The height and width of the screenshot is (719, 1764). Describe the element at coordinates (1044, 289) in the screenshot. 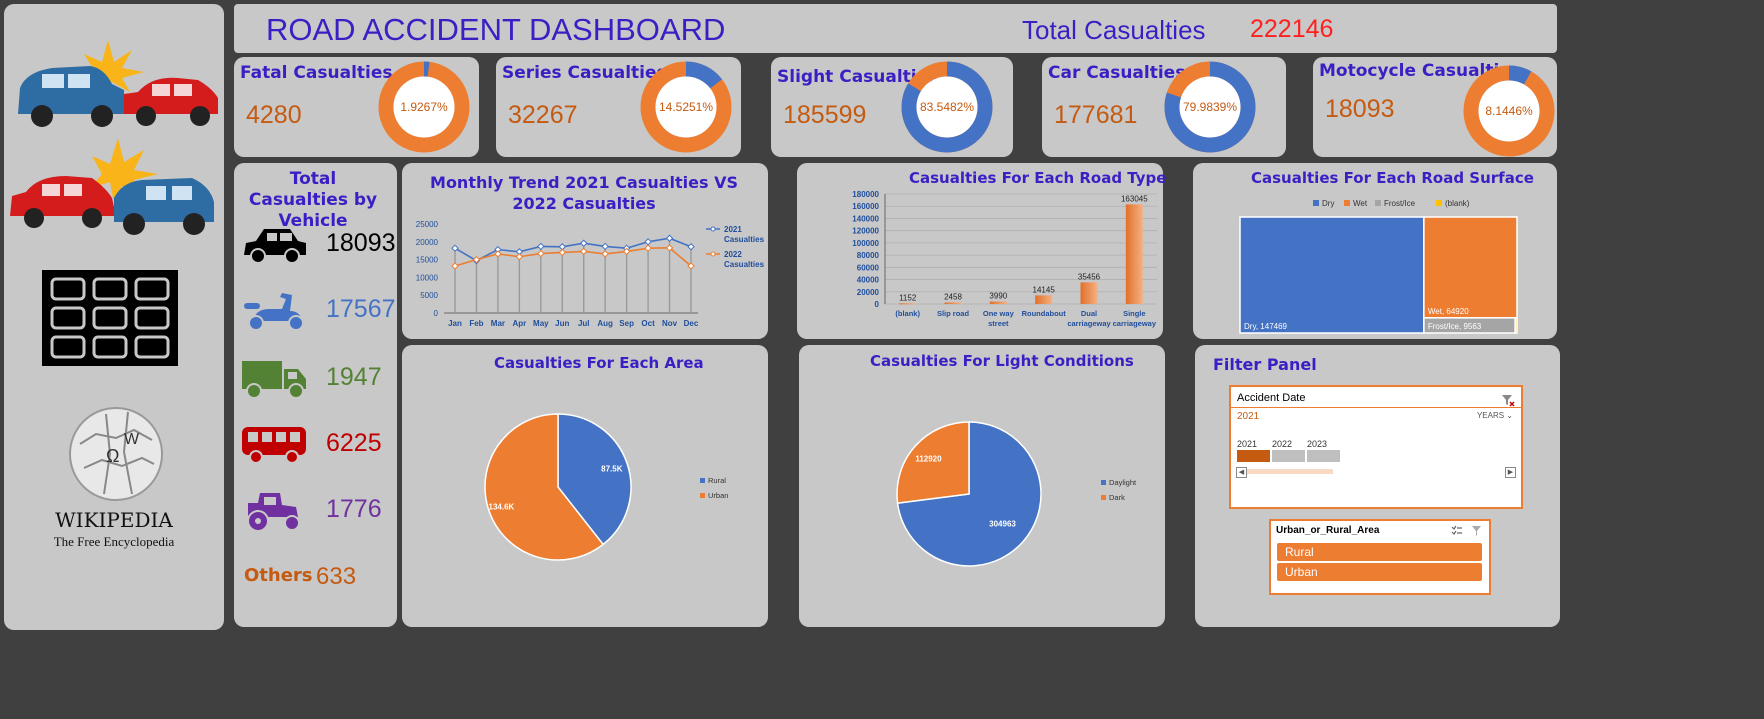

I see `bar-value-label: 14145` at that location.